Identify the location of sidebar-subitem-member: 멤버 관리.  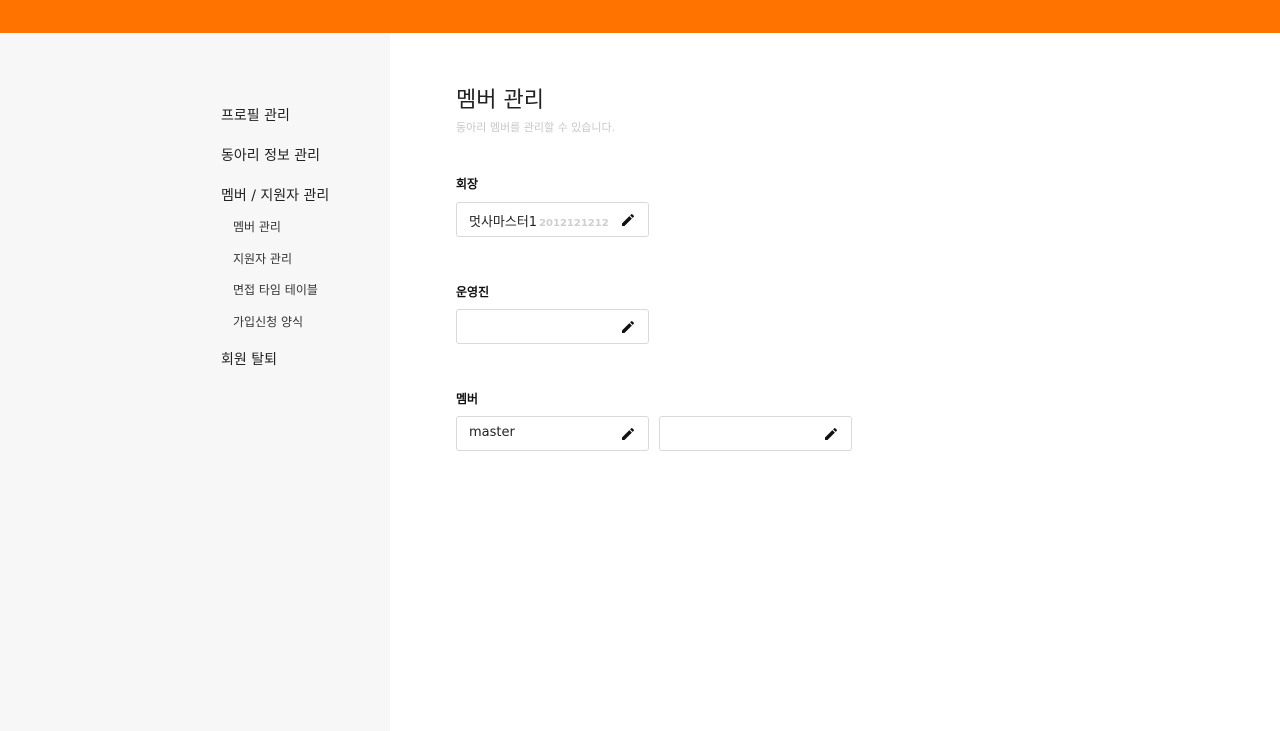
(281, 233).